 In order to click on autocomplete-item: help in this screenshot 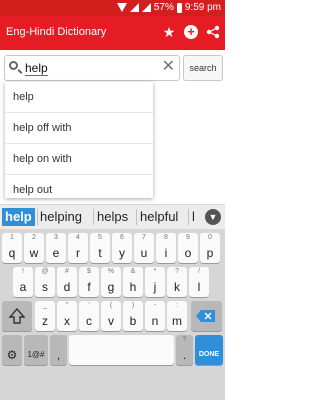, I will do `click(79, 97)`.